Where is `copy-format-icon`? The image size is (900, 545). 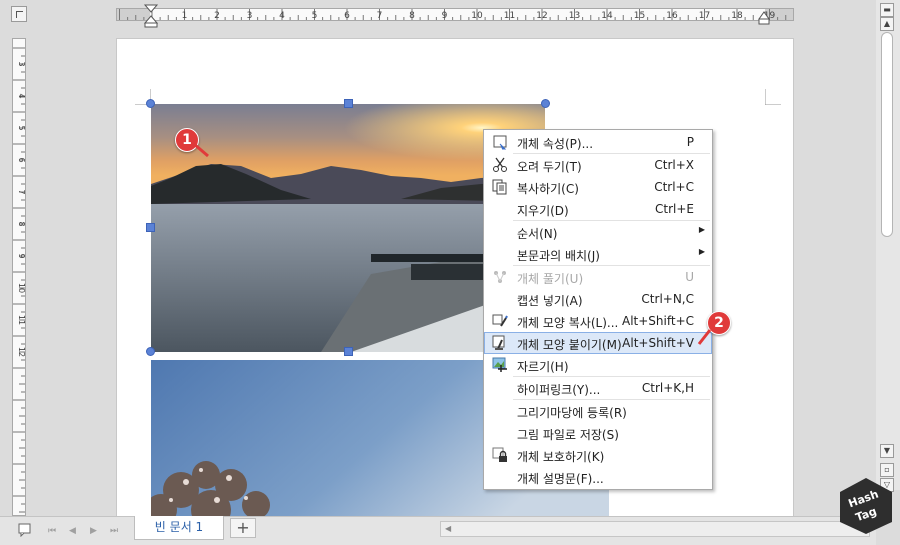
copy-format-icon is located at coordinates (500, 320).